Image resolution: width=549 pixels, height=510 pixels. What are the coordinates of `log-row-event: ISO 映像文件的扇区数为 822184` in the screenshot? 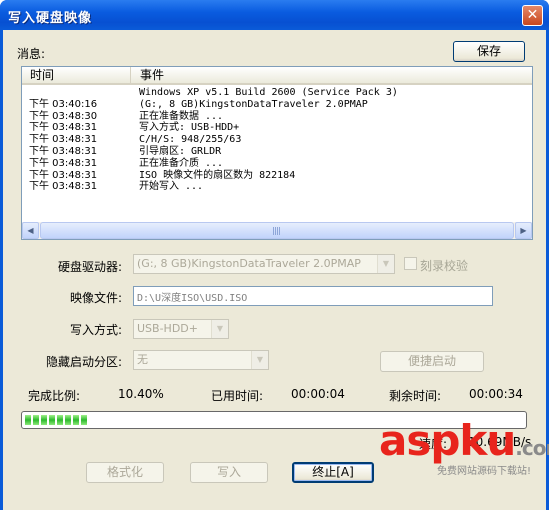 It's located at (217, 175).